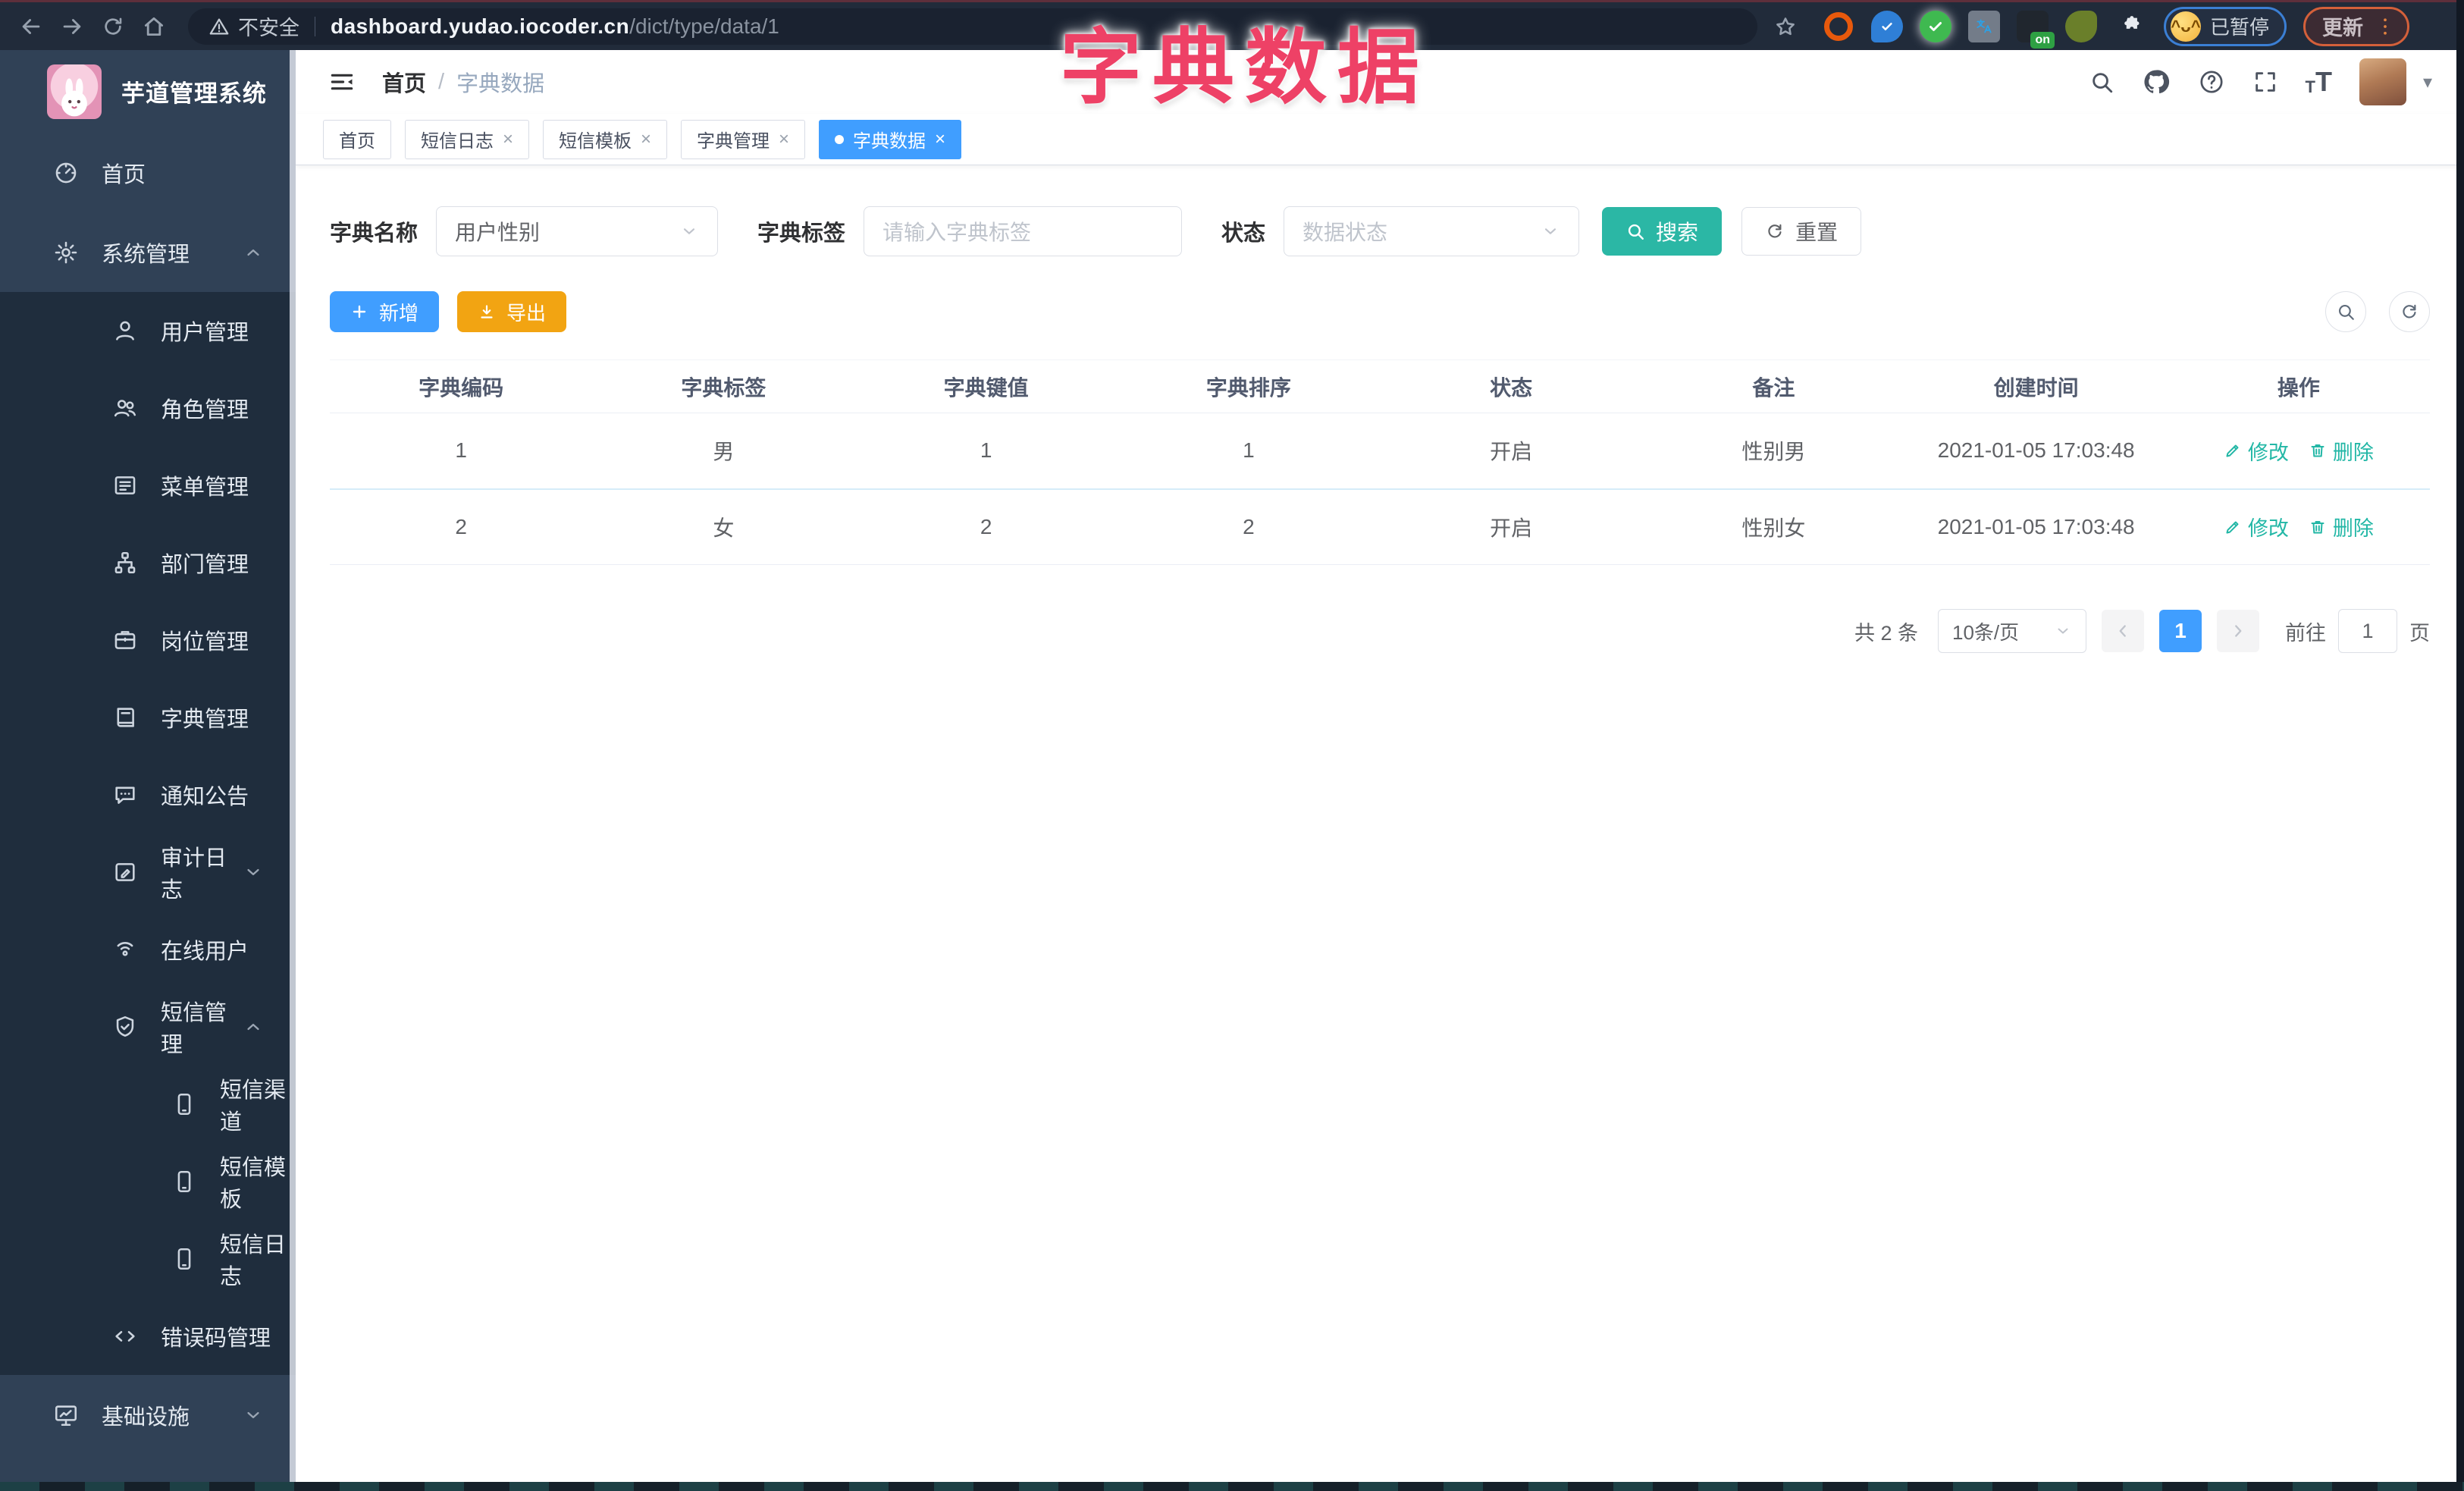  I want to click on fullscreen-icon, so click(2265, 82).